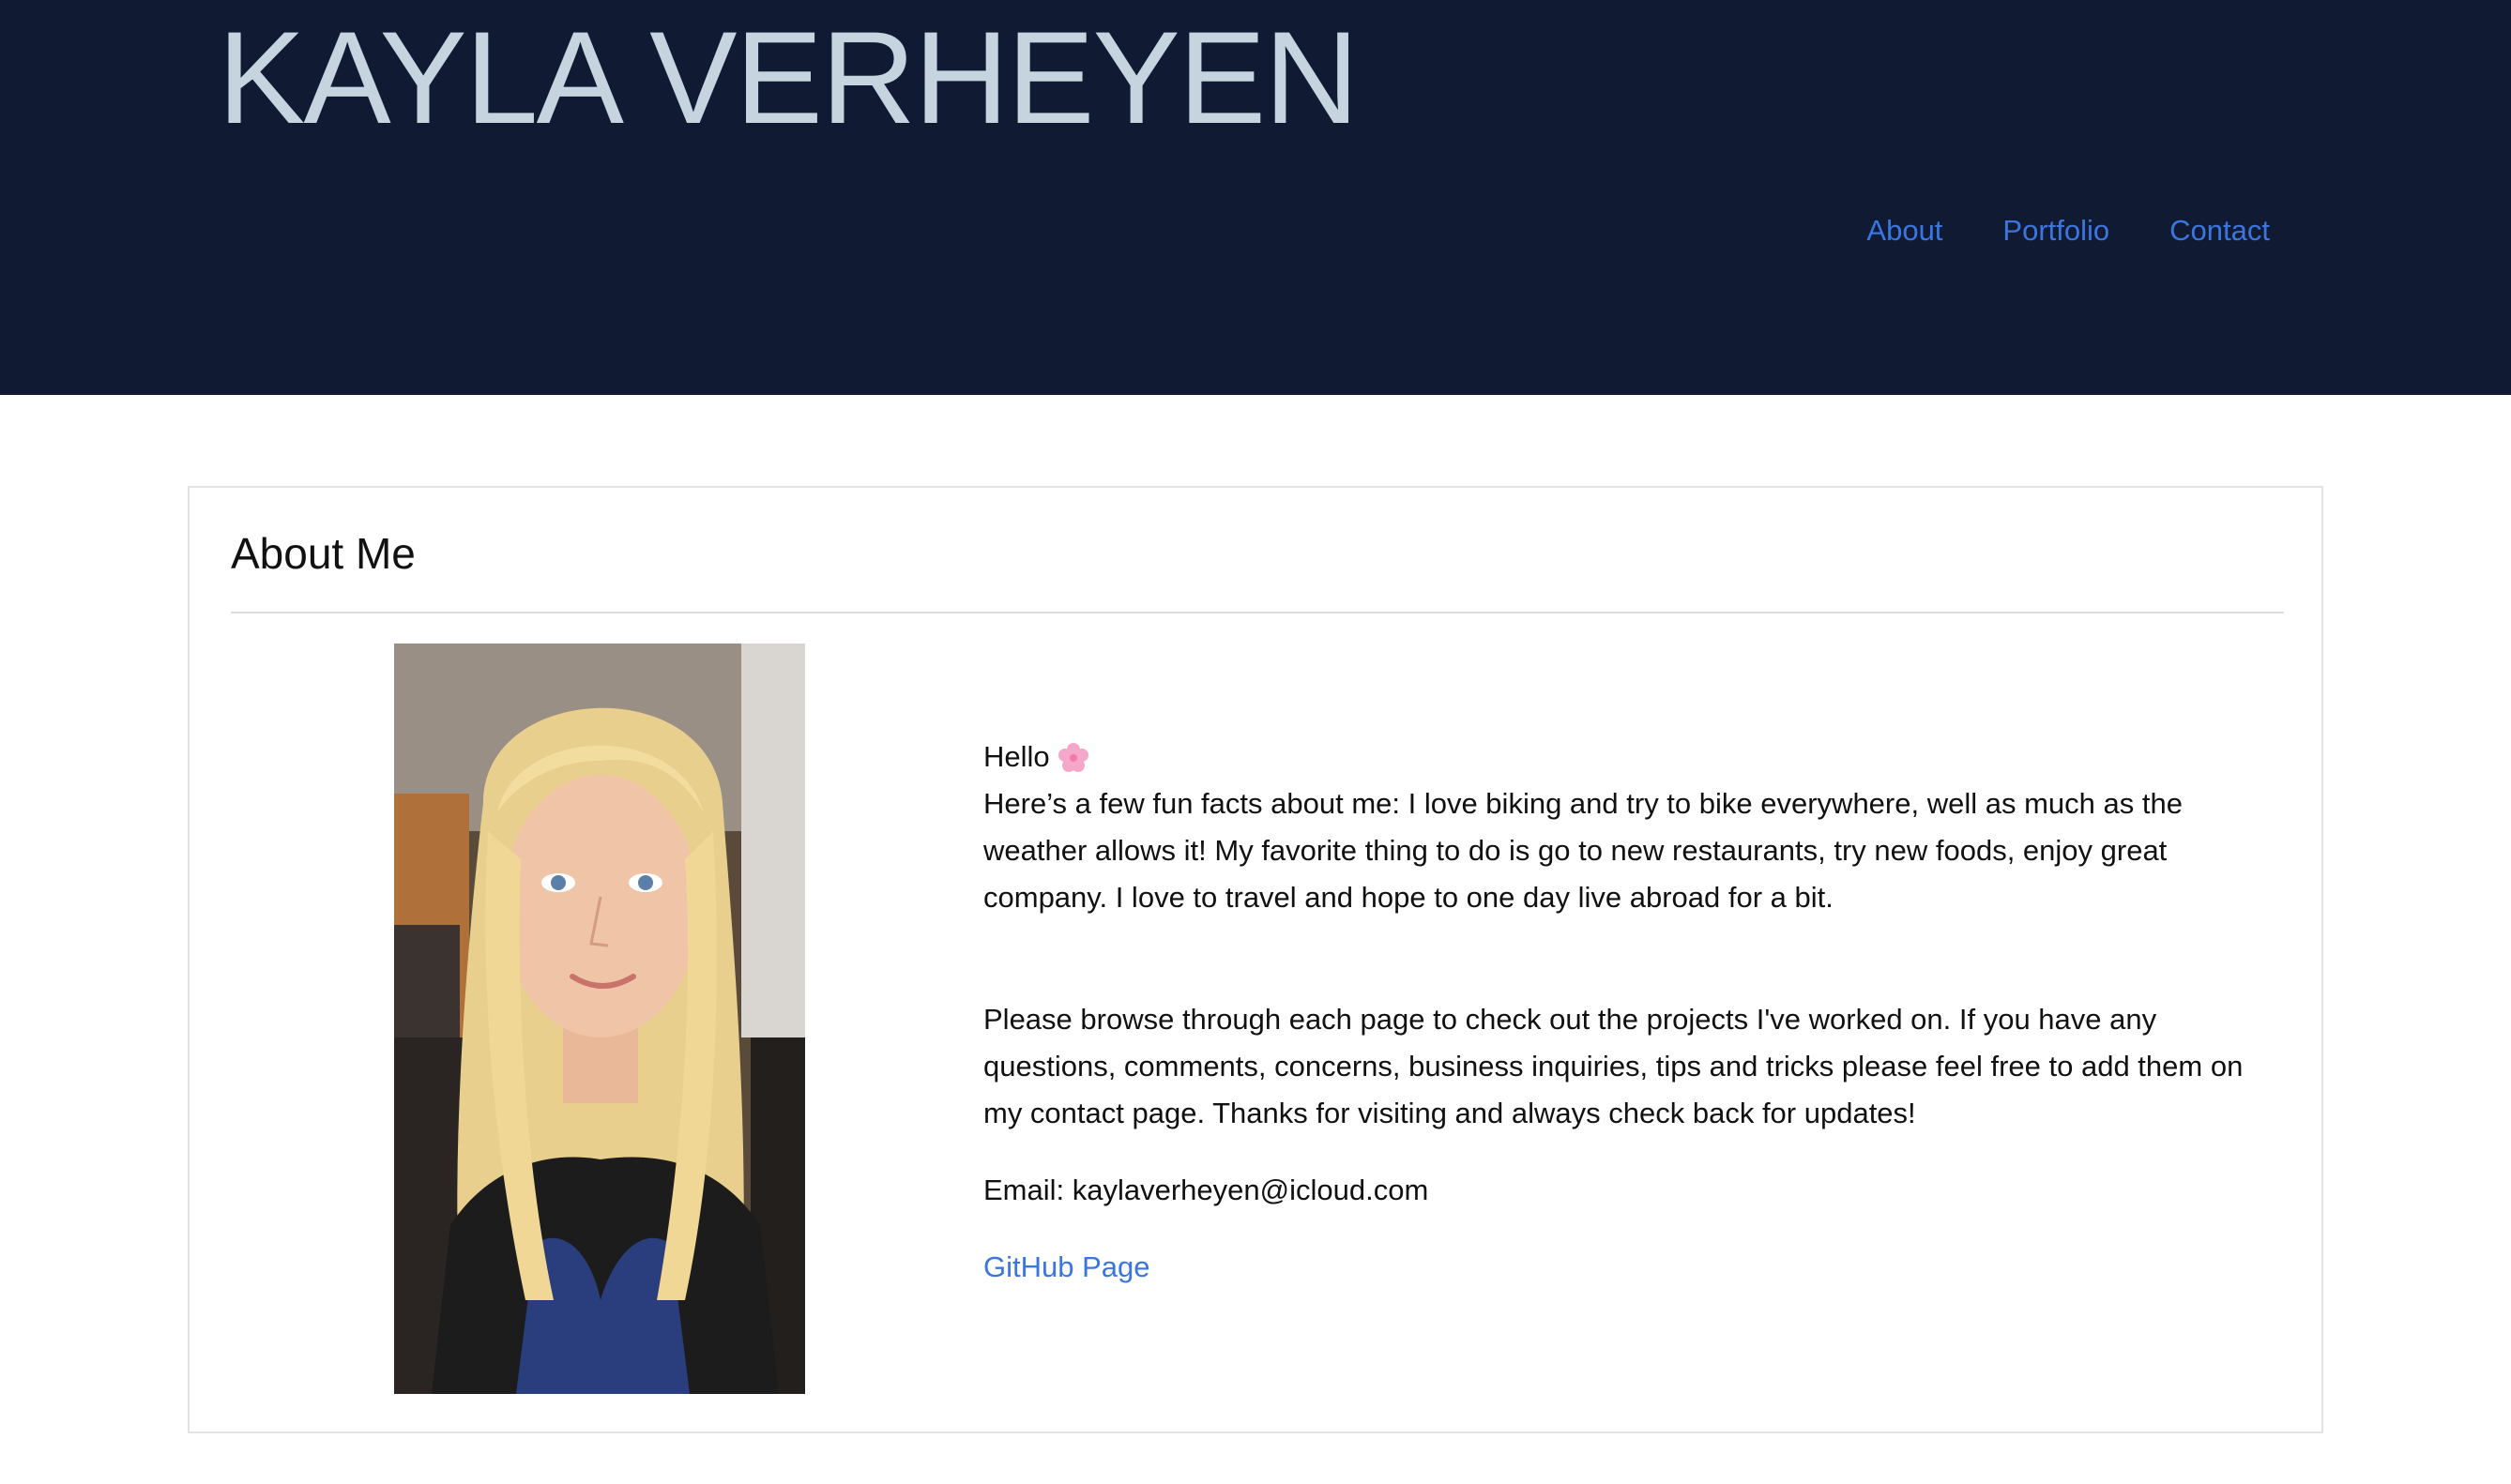 The image size is (2511, 1484). I want to click on hello-line: Hello, so click(1635, 757).